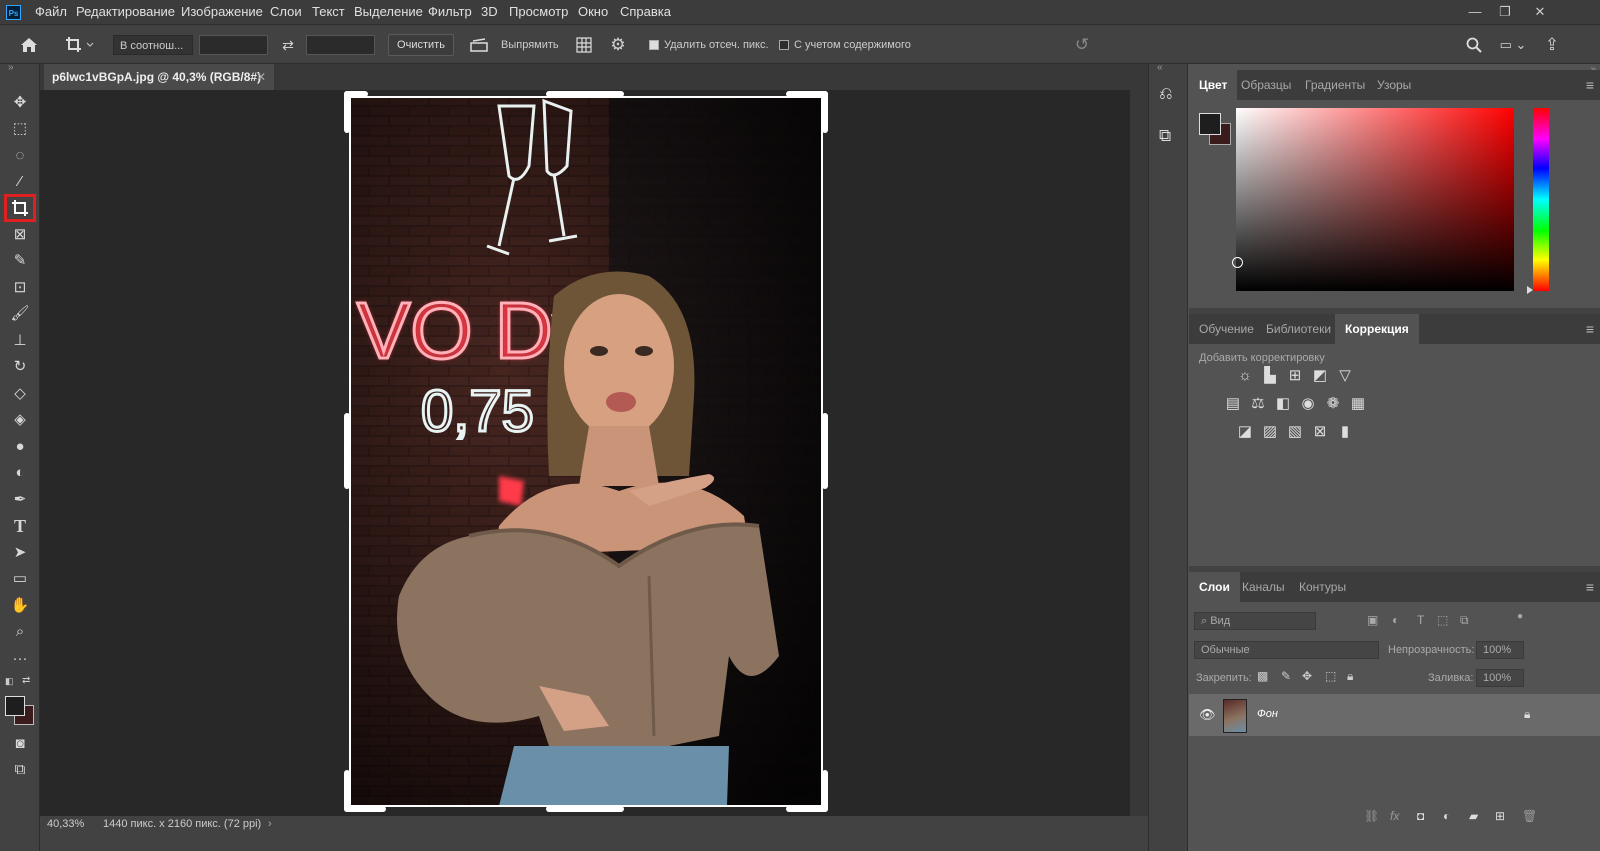  What do you see at coordinates (20, 103) in the screenshot?
I see `move-tool-icon: ✥` at bounding box center [20, 103].